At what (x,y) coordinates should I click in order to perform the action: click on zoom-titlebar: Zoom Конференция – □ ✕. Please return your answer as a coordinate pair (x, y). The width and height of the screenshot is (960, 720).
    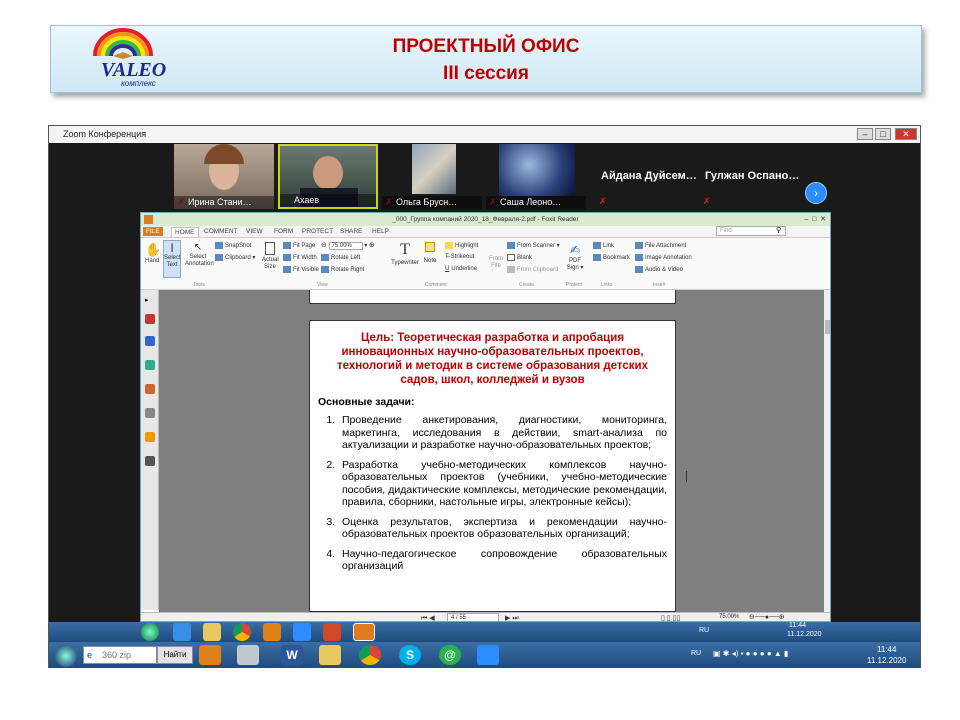
    Looking at the image, I should click on (484, 134).